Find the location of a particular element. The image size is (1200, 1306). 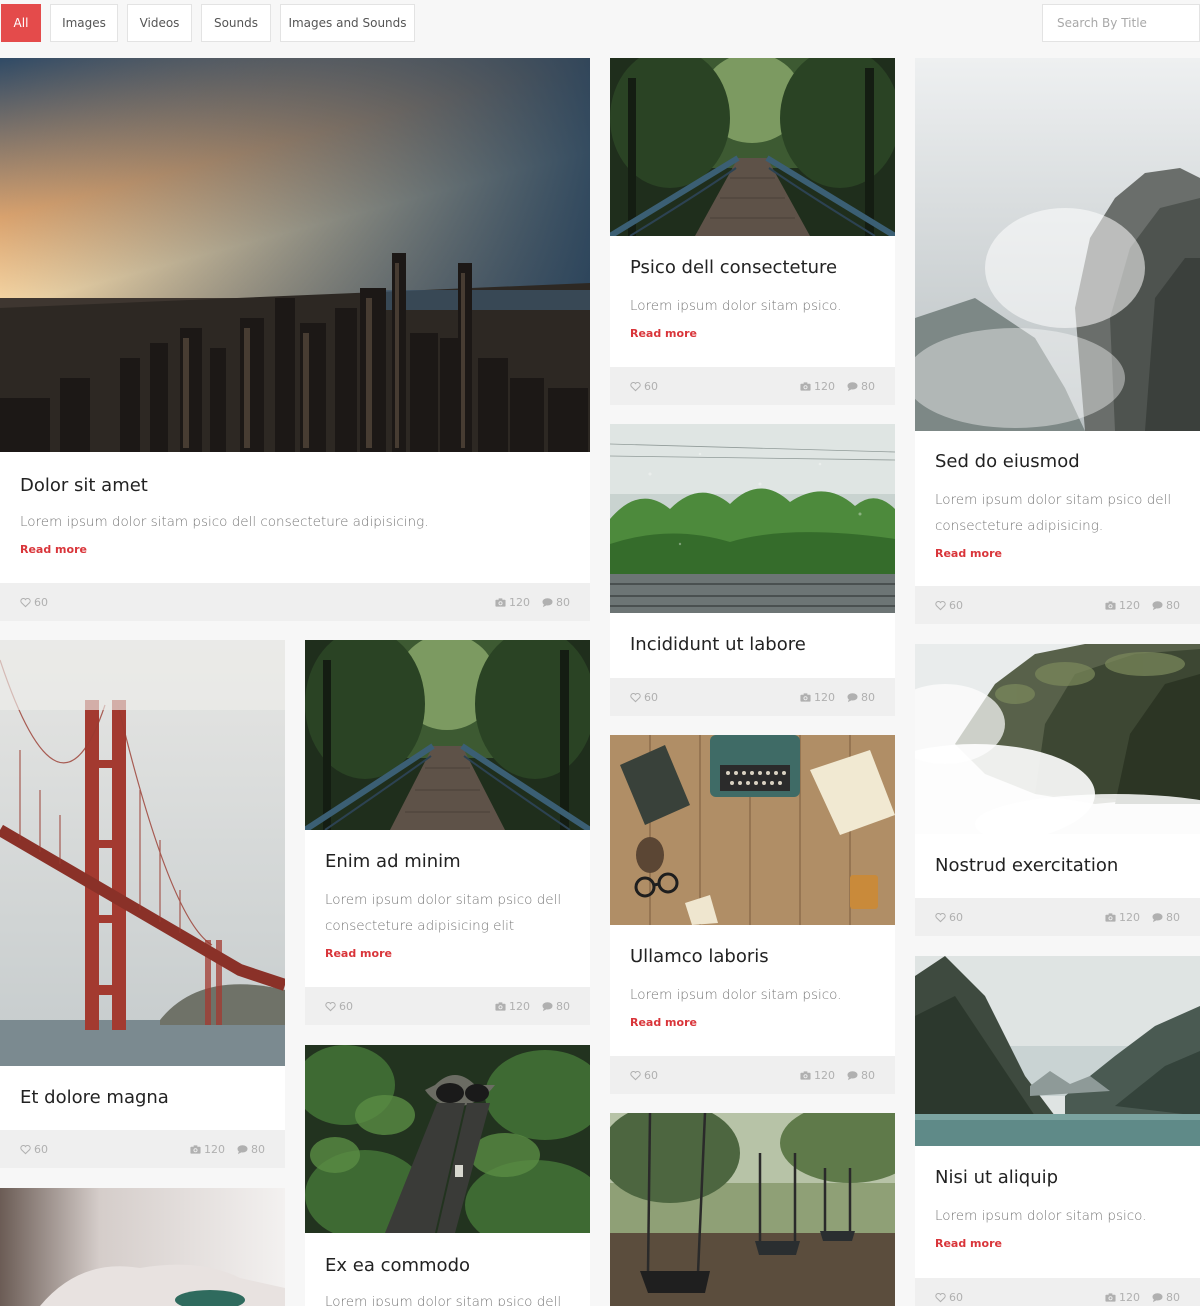

card-image-misty-cliff is located at coordinates (1057, 244).